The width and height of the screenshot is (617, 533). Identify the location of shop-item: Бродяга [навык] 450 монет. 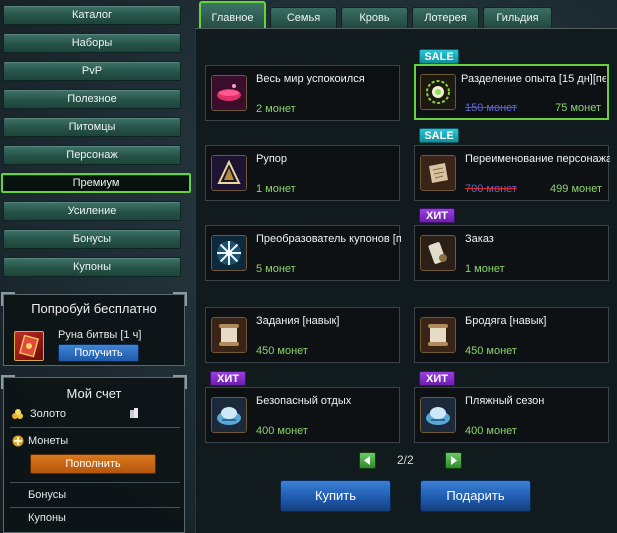
(511, 335).